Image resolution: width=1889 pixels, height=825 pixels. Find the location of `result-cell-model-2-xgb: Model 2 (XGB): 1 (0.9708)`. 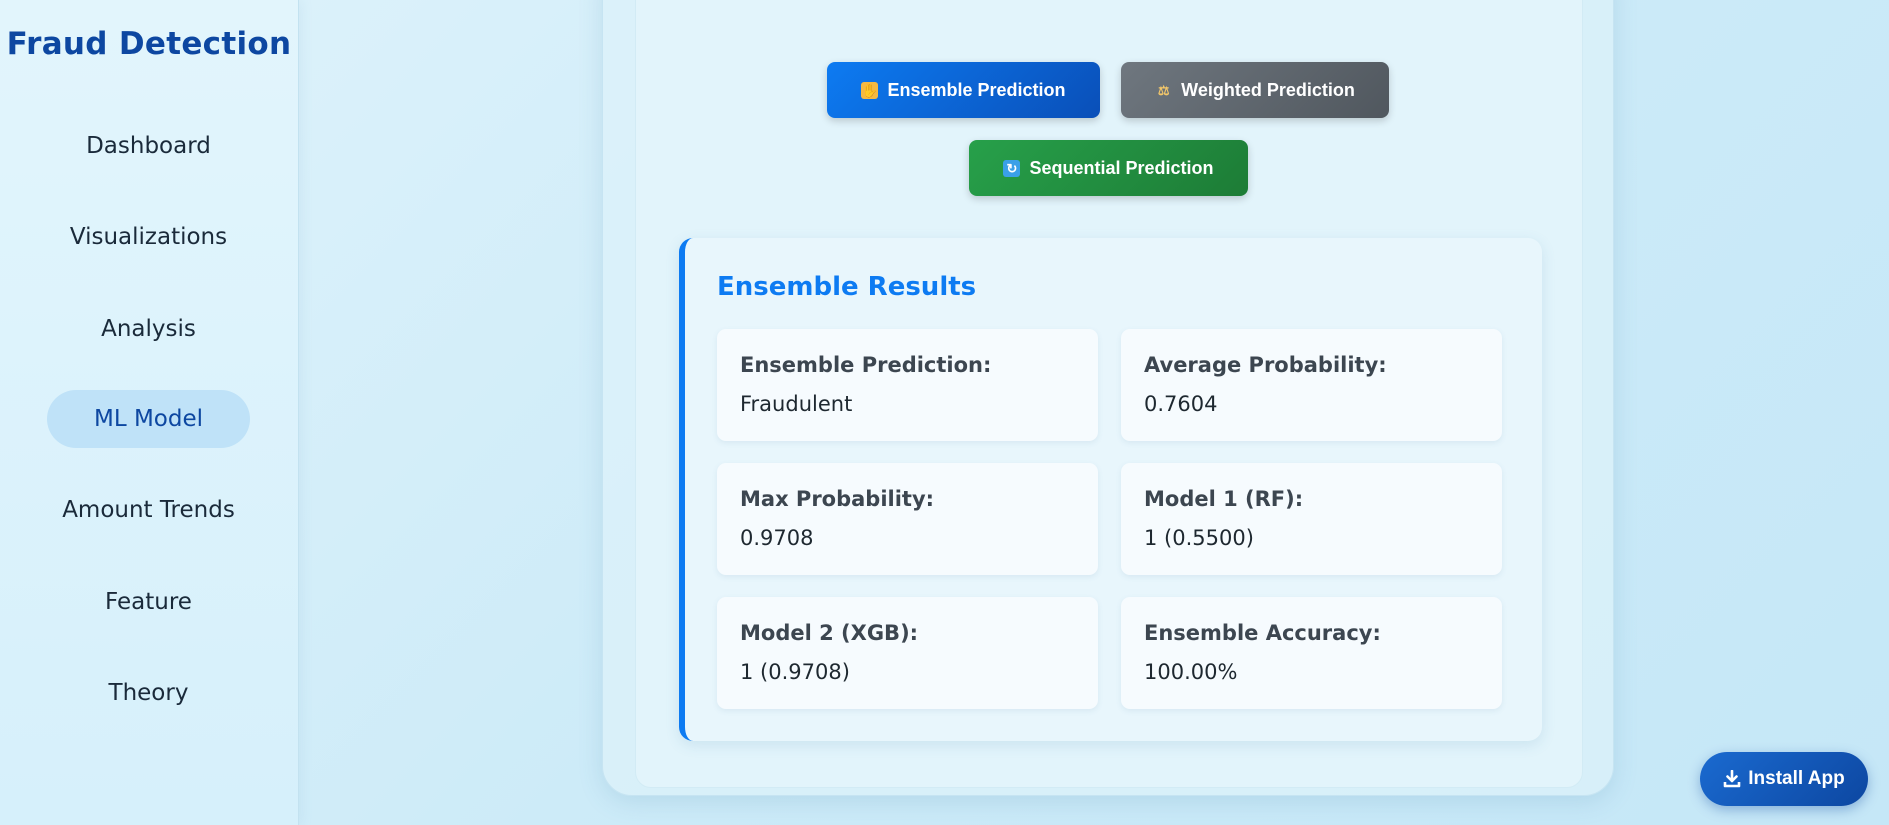

result-cell-model-2-xgb: Model 2 (XGB): 1 (0.9708) is located at coordinates (907, 653).